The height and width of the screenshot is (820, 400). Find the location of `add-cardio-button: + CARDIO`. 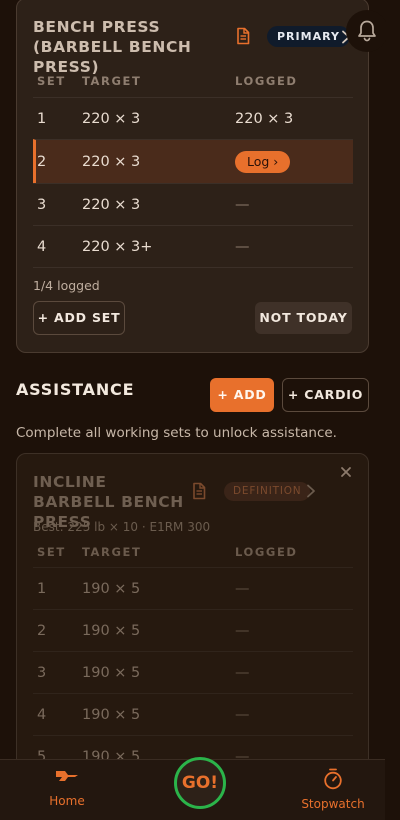

add-cardio-button: + CARDIO is located at coordinates (325, 395).